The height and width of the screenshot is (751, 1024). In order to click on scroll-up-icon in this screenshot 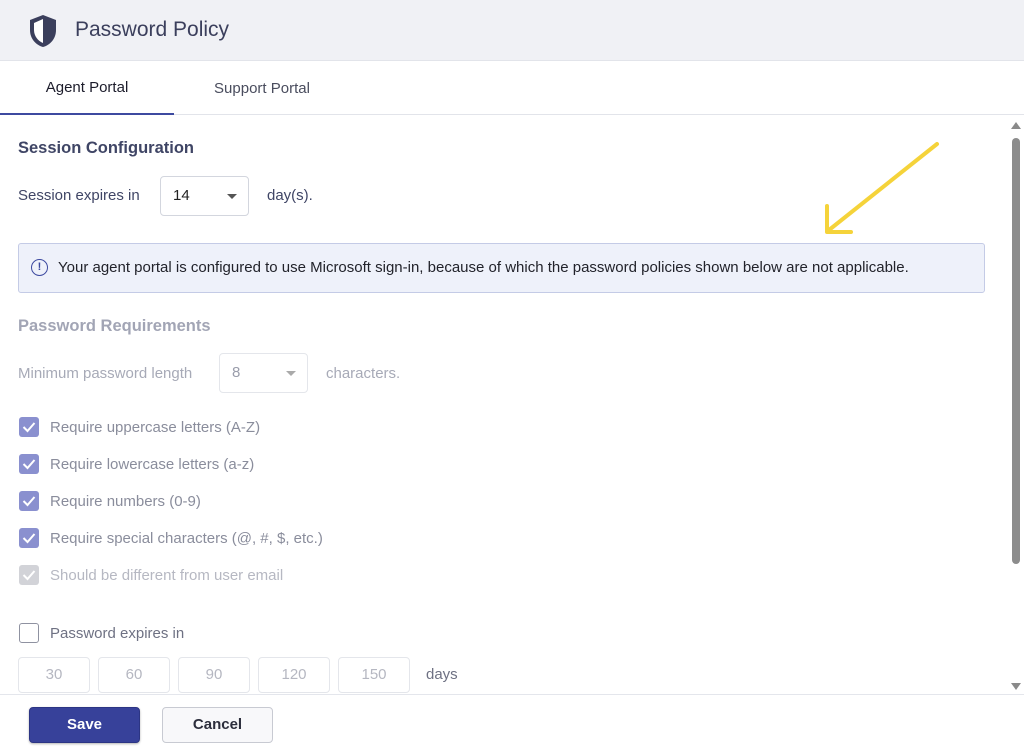, I will do `click(1016, 125)`.